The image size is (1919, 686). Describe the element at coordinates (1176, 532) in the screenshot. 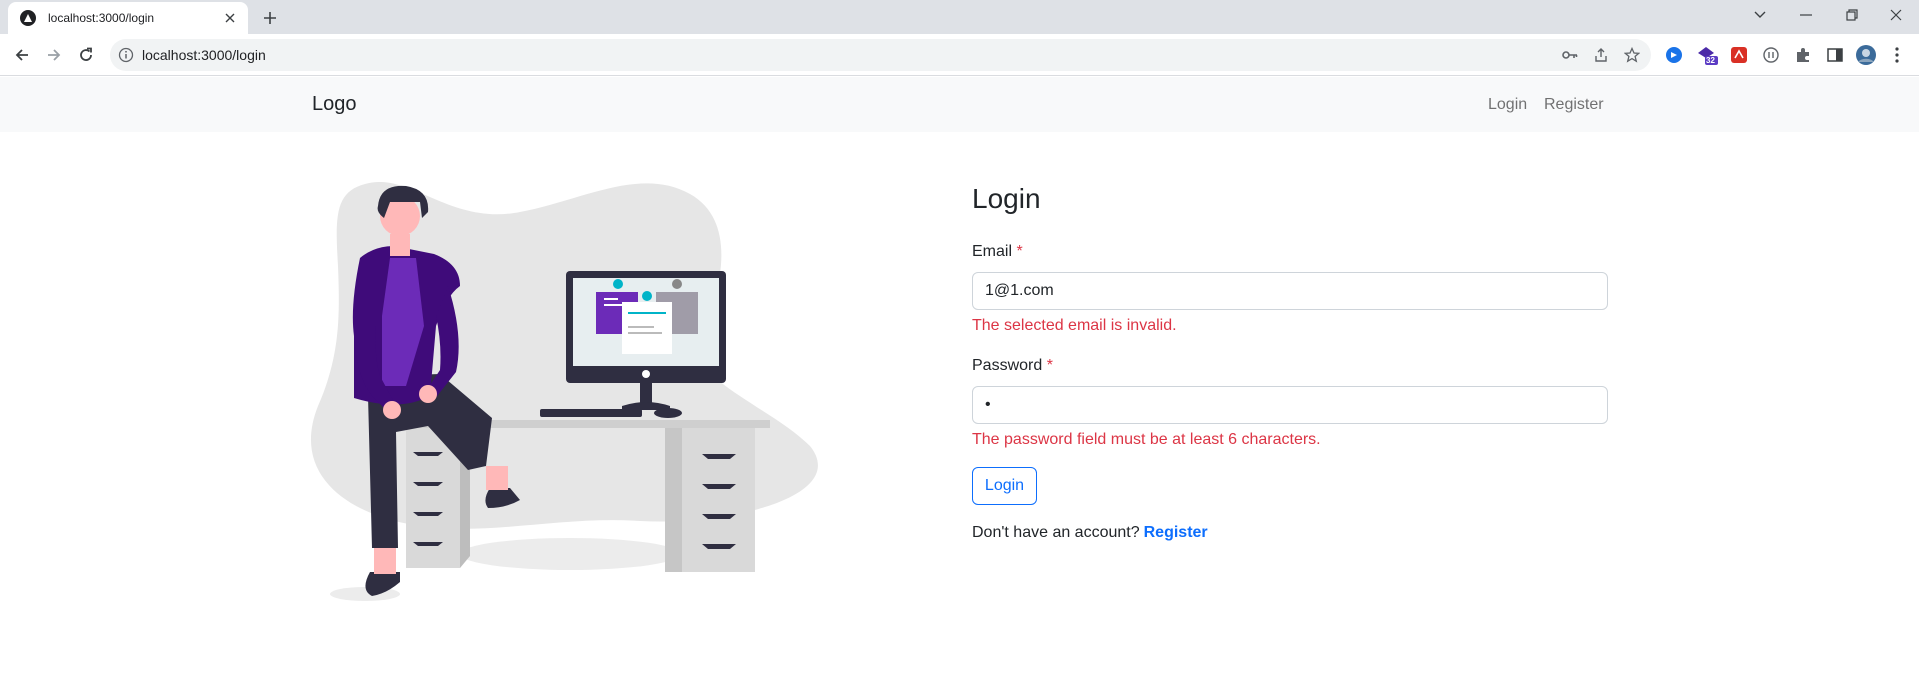

I see `register-link: Register` at that location.